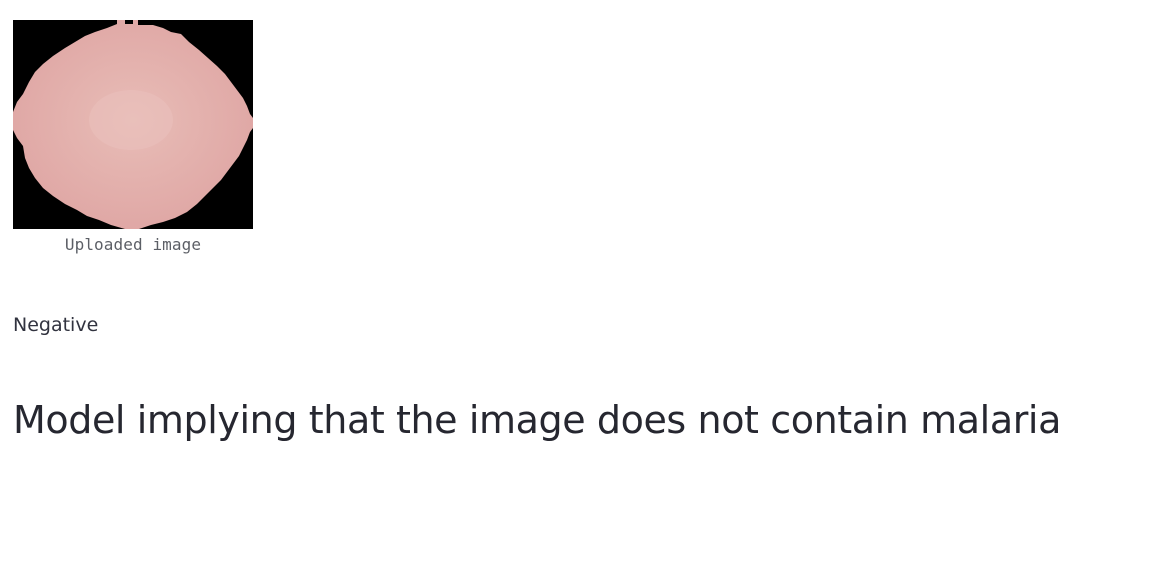 The width and height of the screenshot is (1151, 581). What do you see at coordinates (131, 120) in the screenshot?
I see `cell-pale-center` at bounding box center [131, 120].